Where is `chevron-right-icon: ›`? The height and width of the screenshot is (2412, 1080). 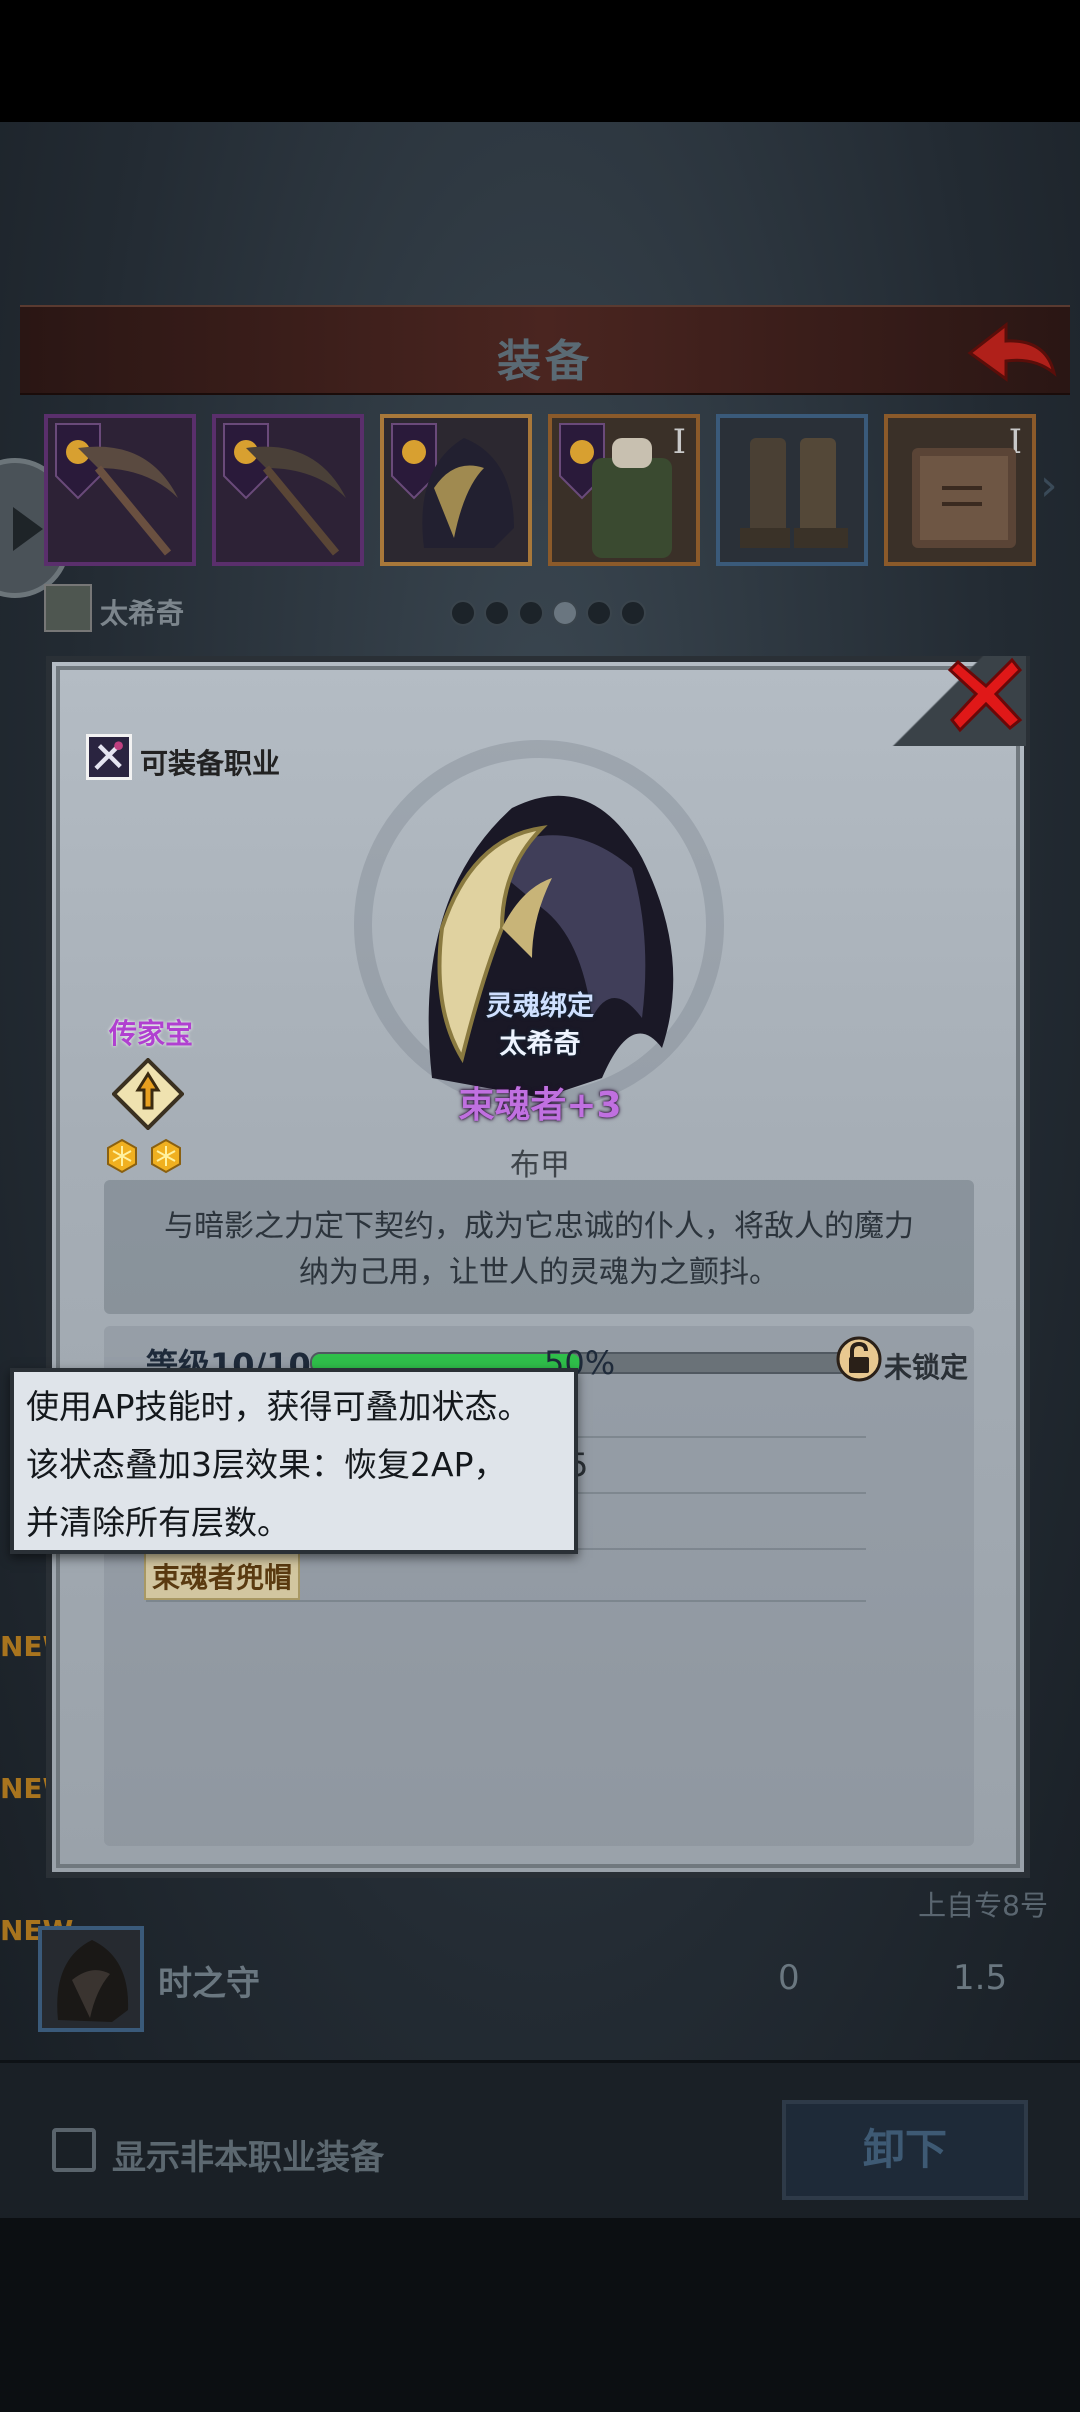
chevron-right-icon: › is located at coordinates (1049, 485).